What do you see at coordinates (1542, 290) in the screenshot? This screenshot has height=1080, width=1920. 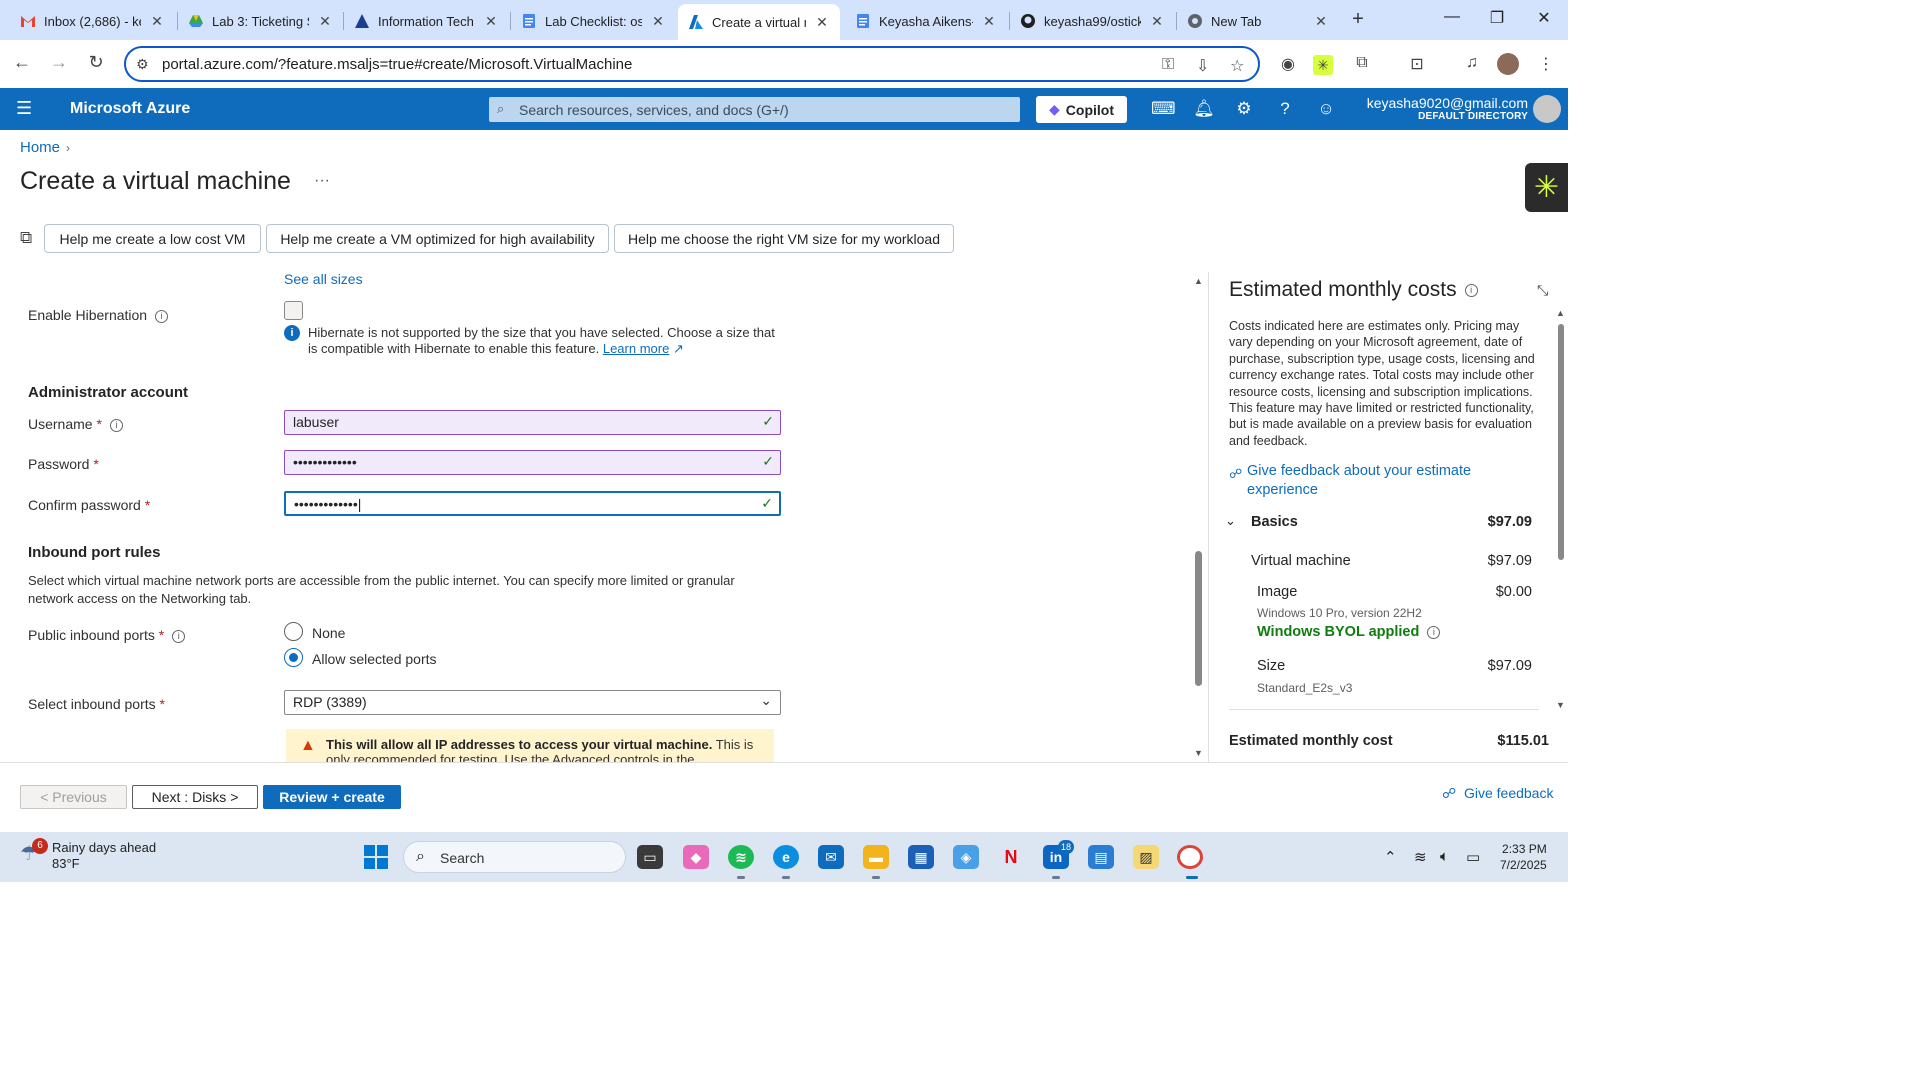 I see `collapse-panel-icon: ⤡` at bounding box center [1542, 290].